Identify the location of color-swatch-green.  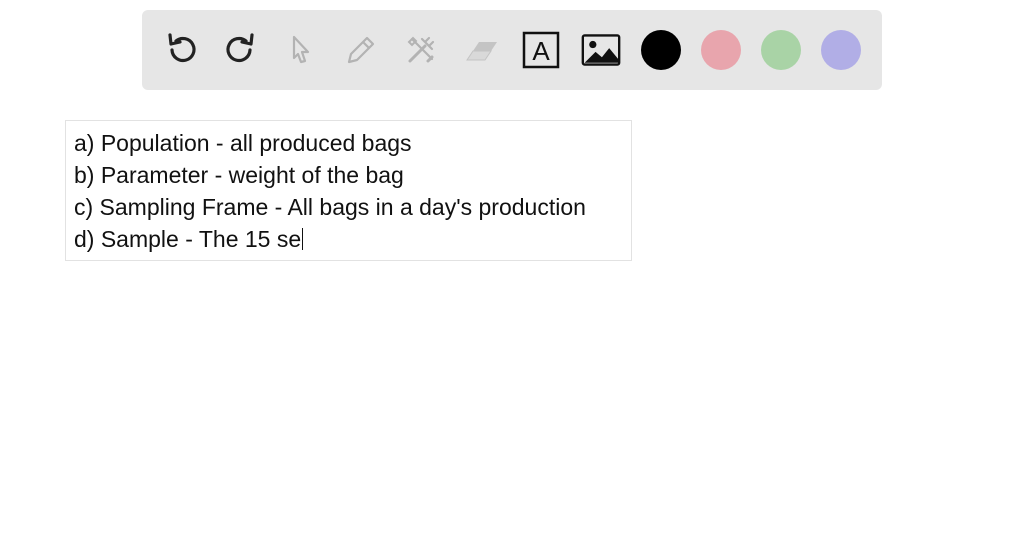
(781, 50).